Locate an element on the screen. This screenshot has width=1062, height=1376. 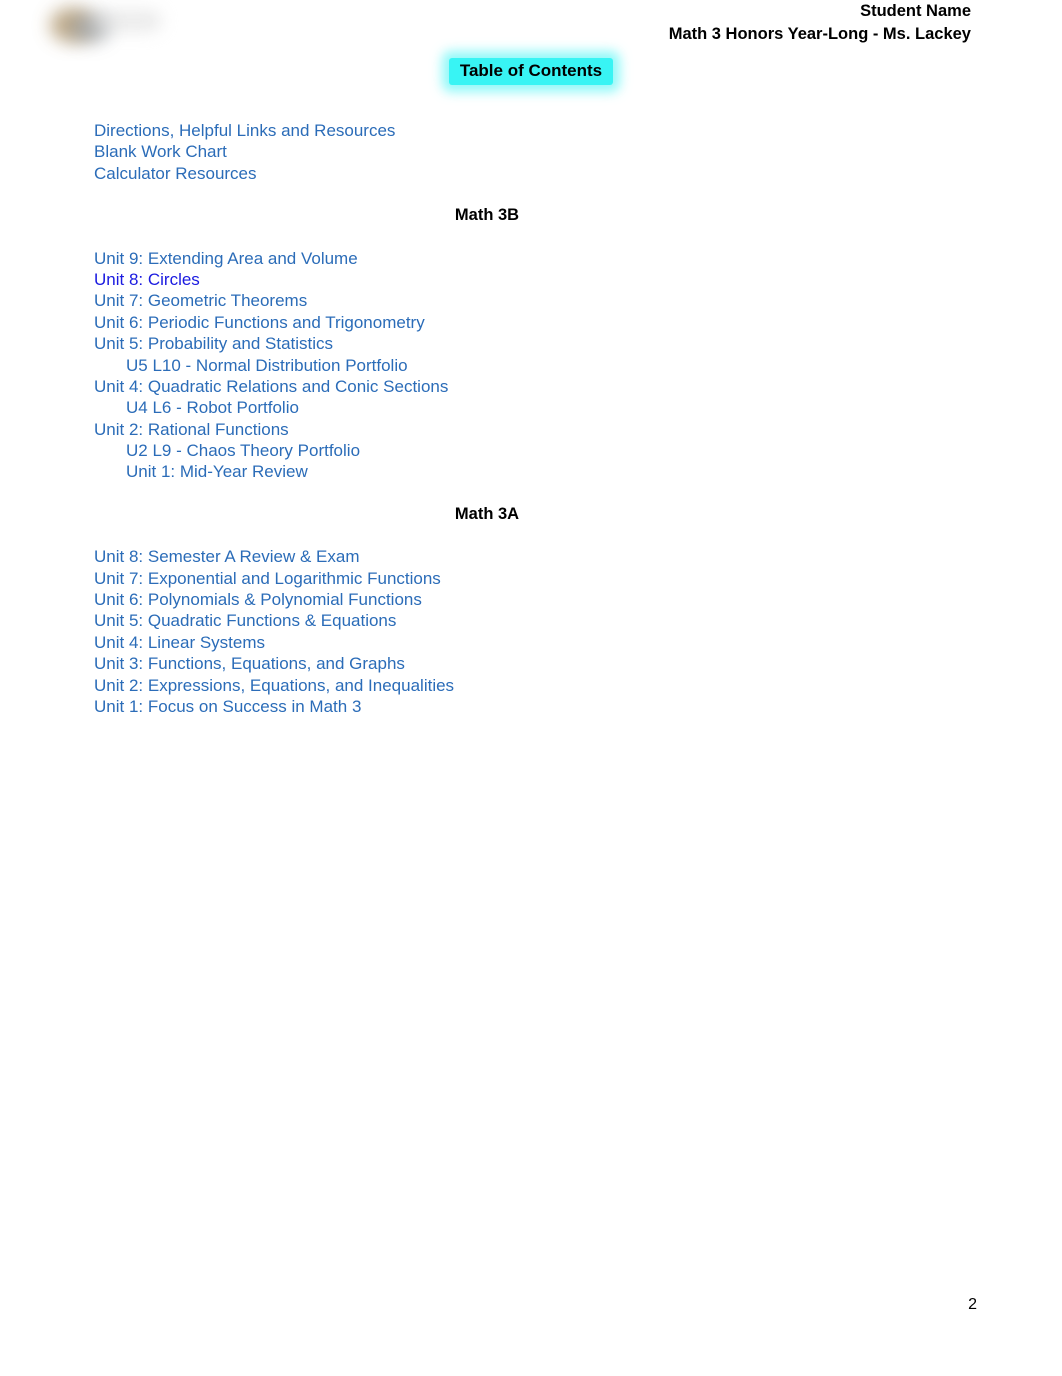
toc-row: Unit 8: Semester A Review & Exam is located at coordinates (534, 556).